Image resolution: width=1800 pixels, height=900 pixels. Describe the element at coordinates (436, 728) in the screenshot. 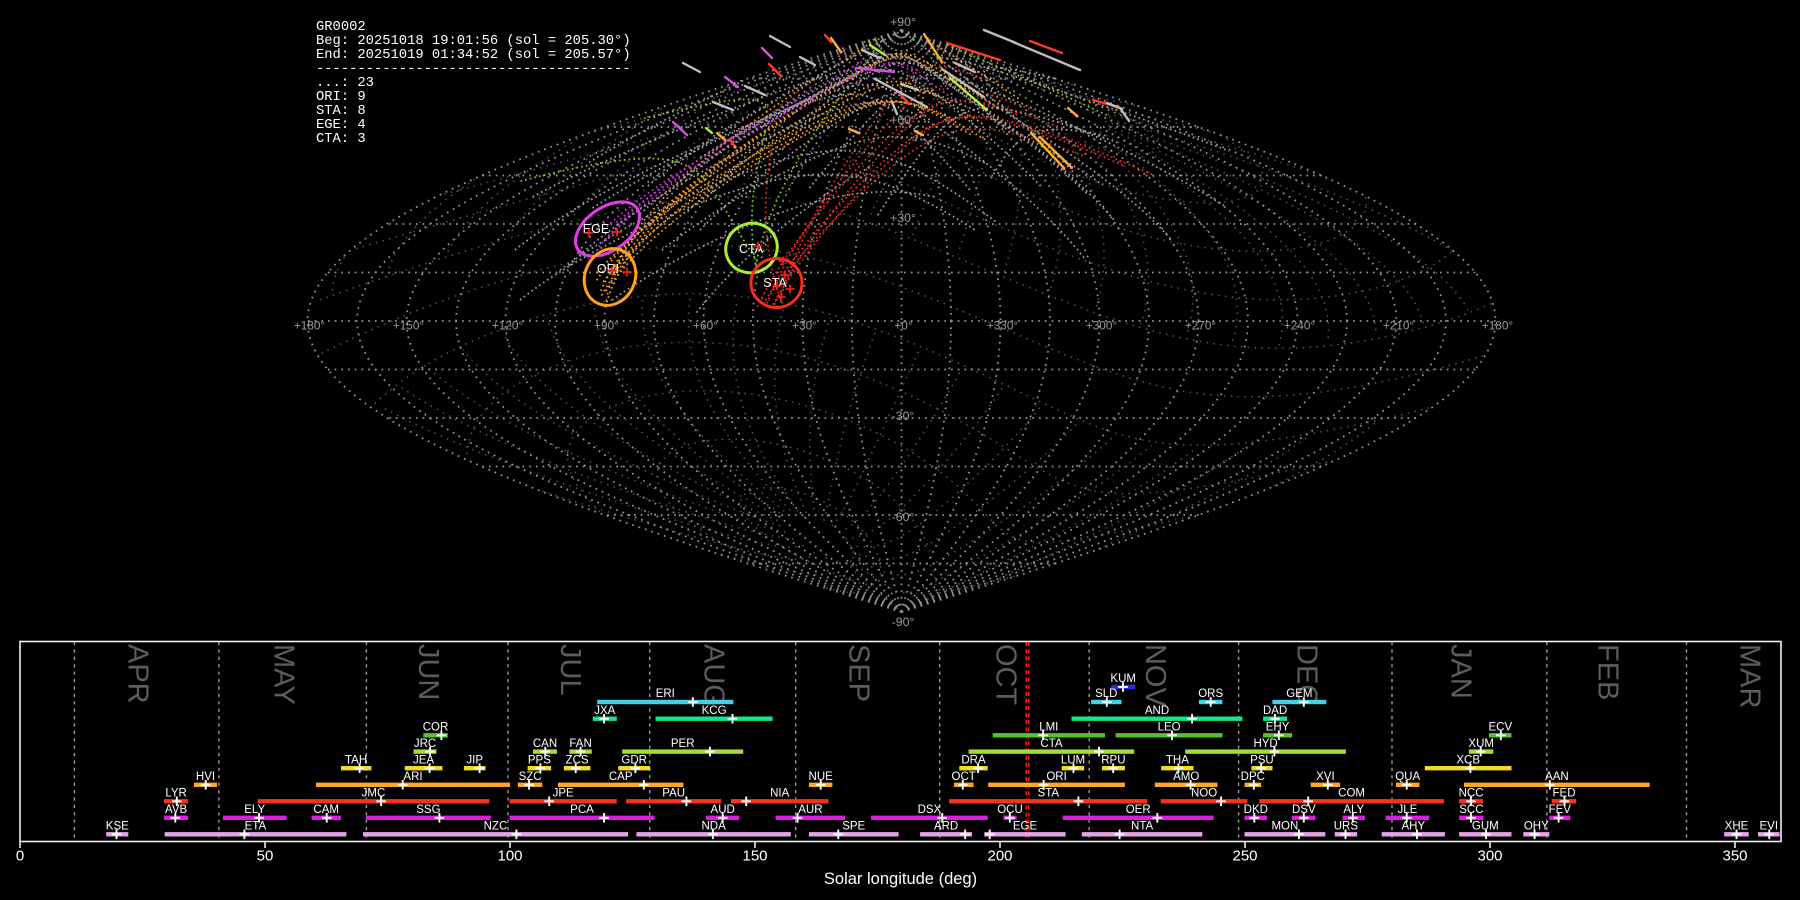

I see `svg-text: COR` at that location.